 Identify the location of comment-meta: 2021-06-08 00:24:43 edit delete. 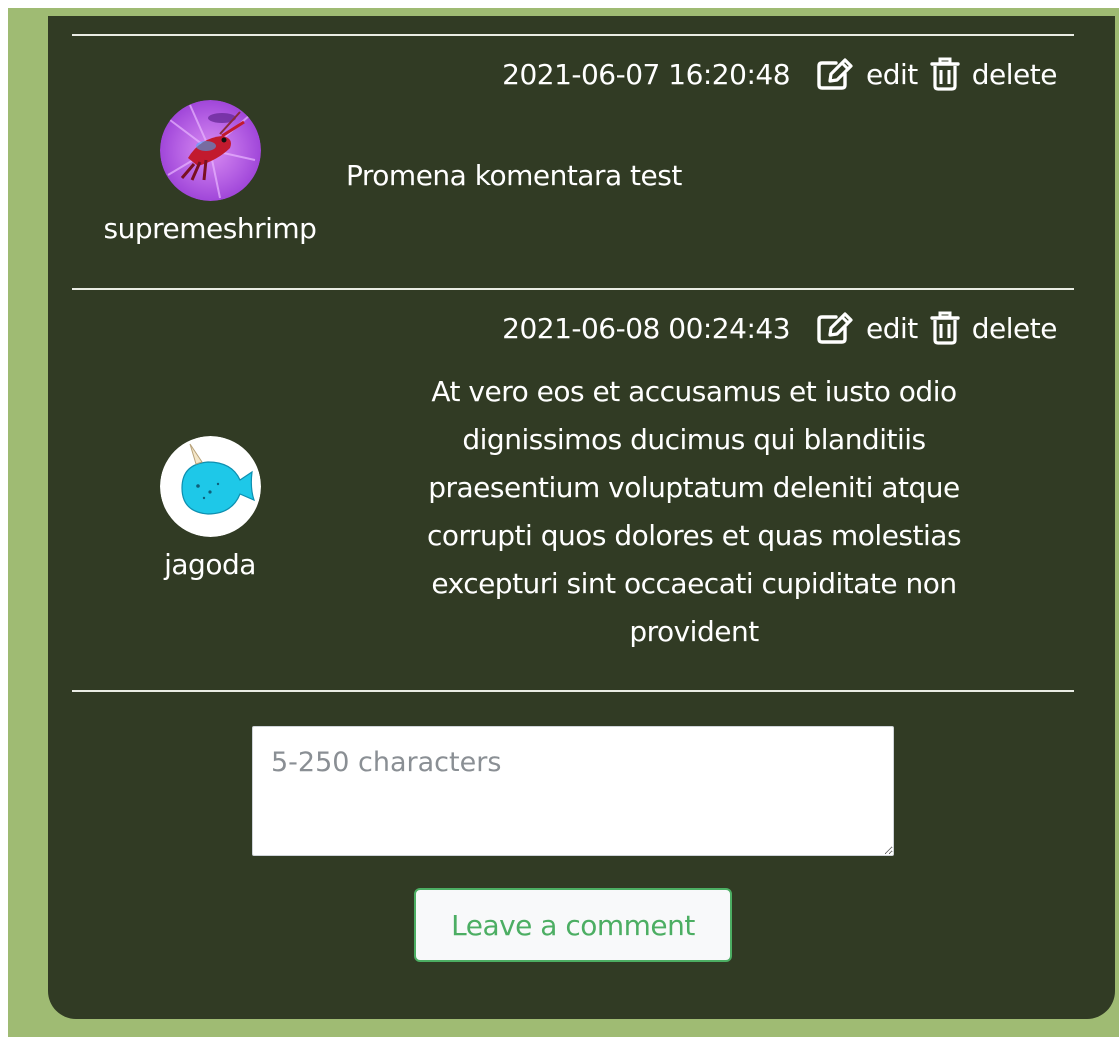
(780, 328).